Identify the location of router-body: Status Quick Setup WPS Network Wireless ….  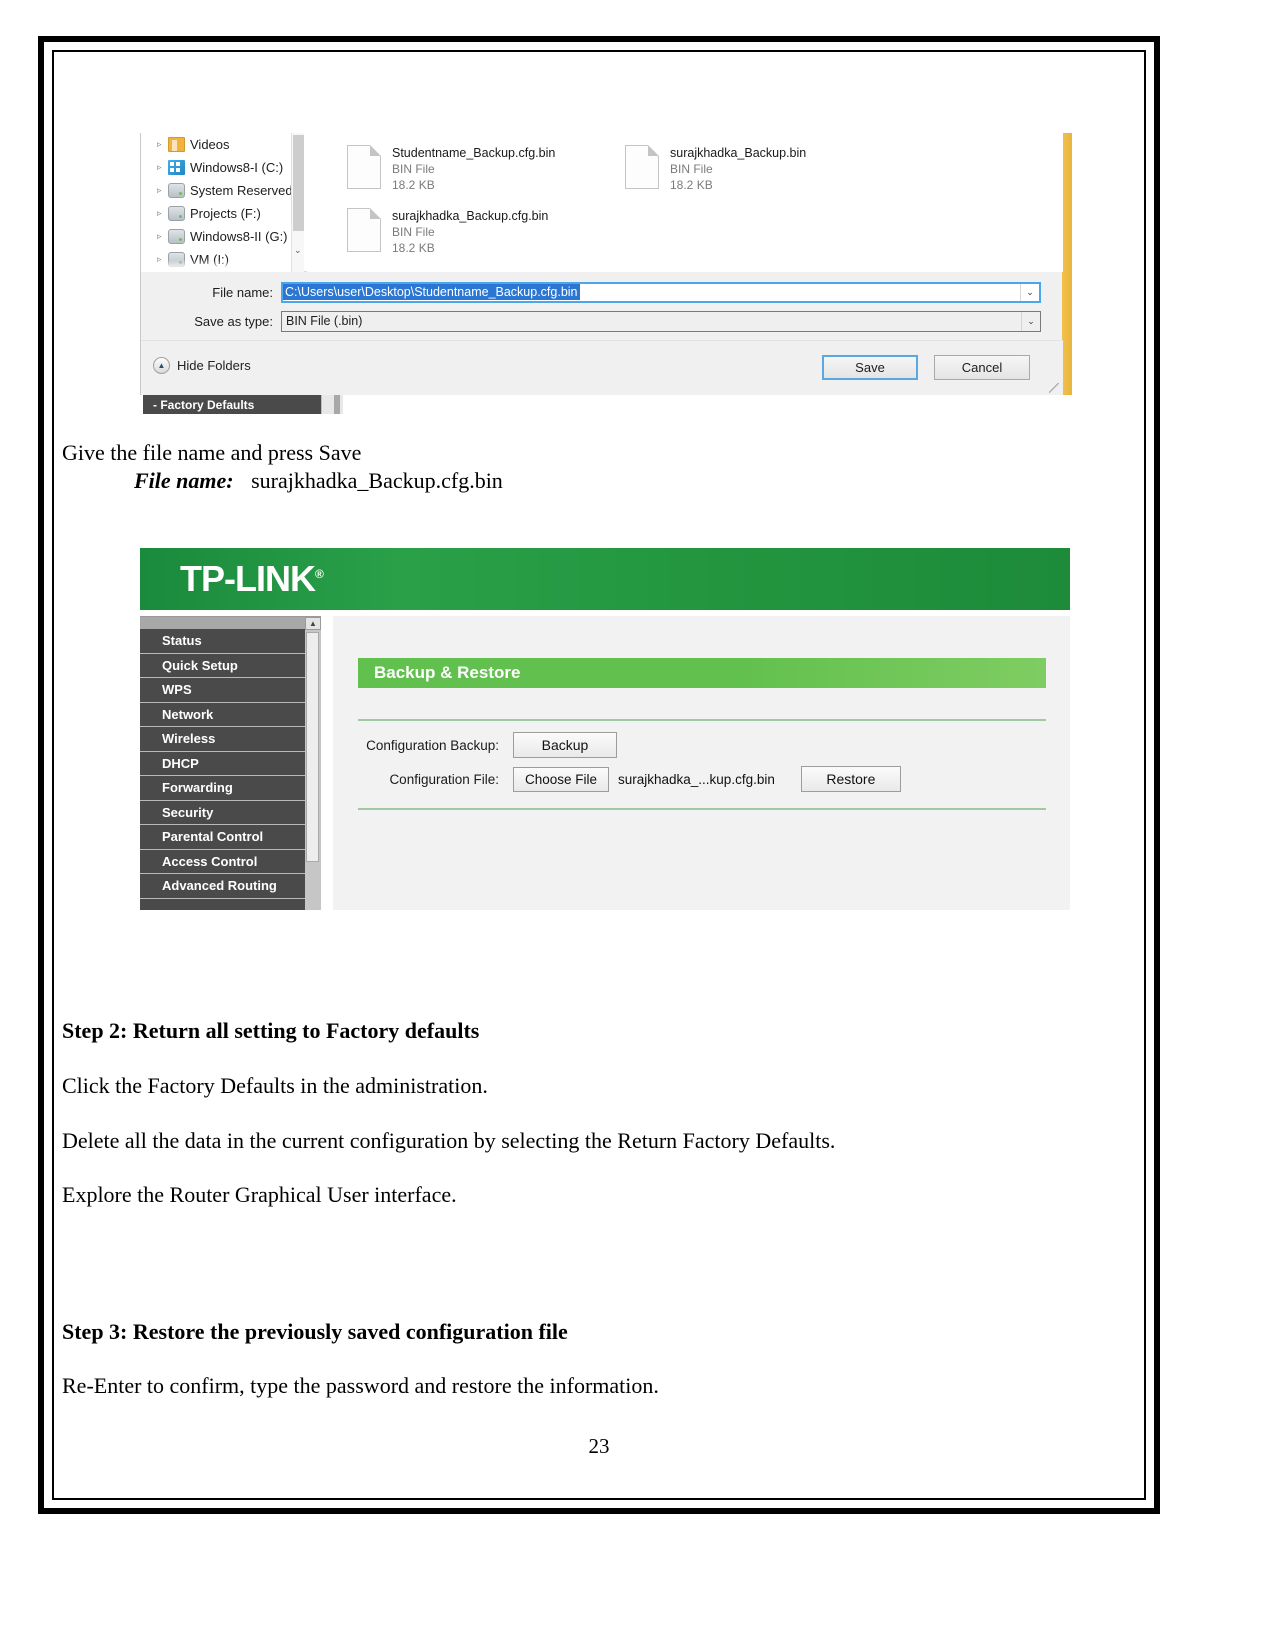
(605, 763).